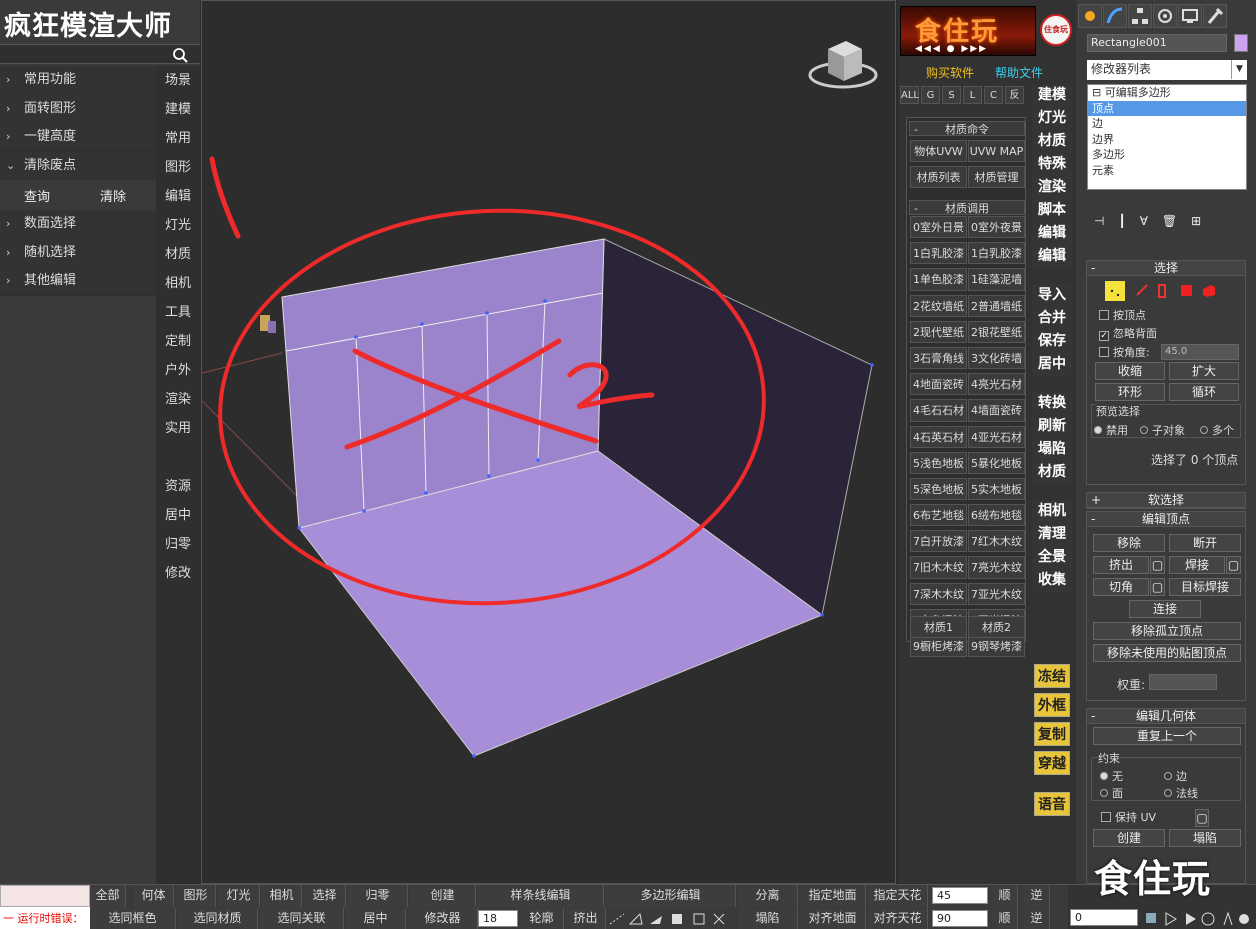 The image size is (1256, 929). Describe the element at coordinates (376, 918) in the screenshot. I see `toolbar-button: 居中` at that location.